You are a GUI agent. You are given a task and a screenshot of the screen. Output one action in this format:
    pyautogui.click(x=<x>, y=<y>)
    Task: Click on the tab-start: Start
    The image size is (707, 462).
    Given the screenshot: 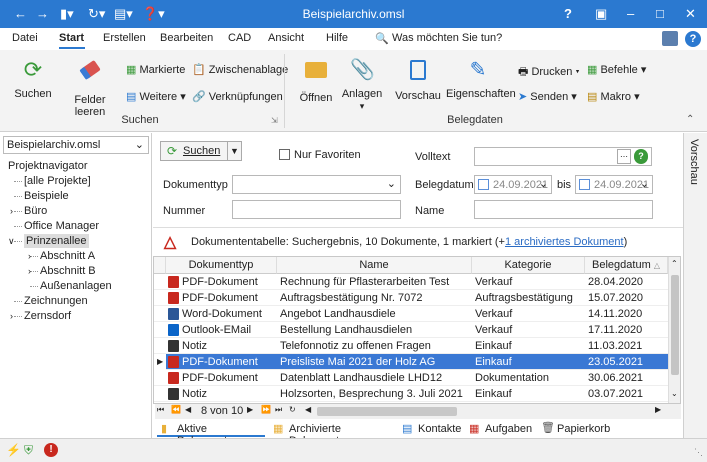 What is the action you would take?
    pyautogui.click(x=71, y=38)
    